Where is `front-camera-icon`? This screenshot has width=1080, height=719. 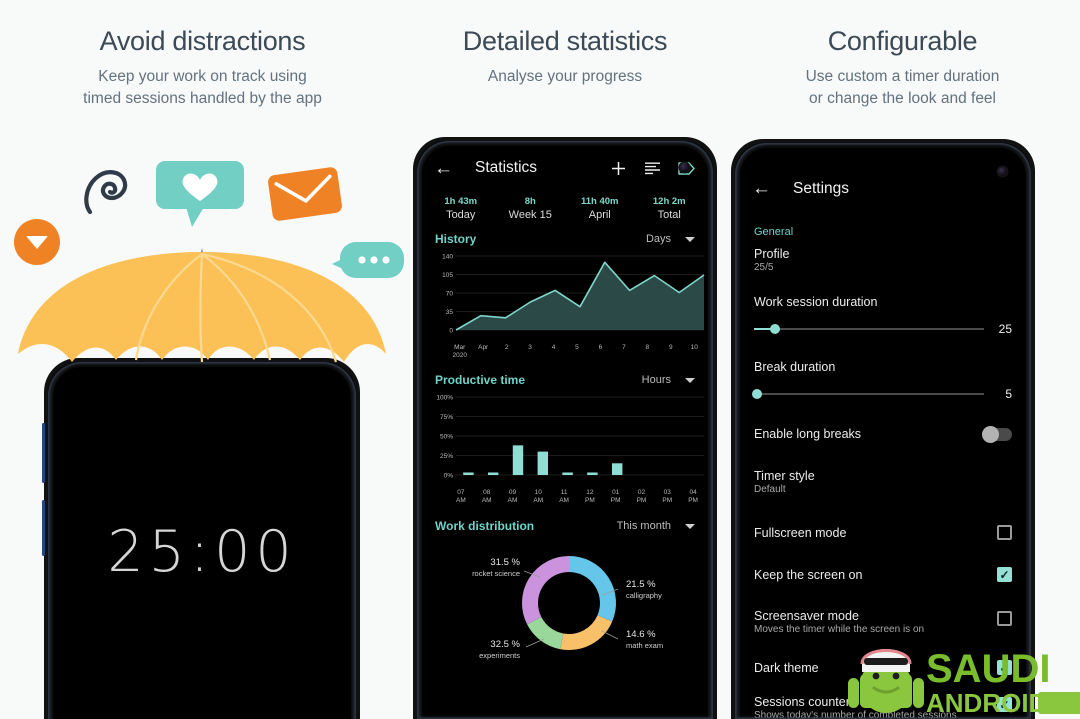
front-camera-icon is located at coordinates (1002, 171).